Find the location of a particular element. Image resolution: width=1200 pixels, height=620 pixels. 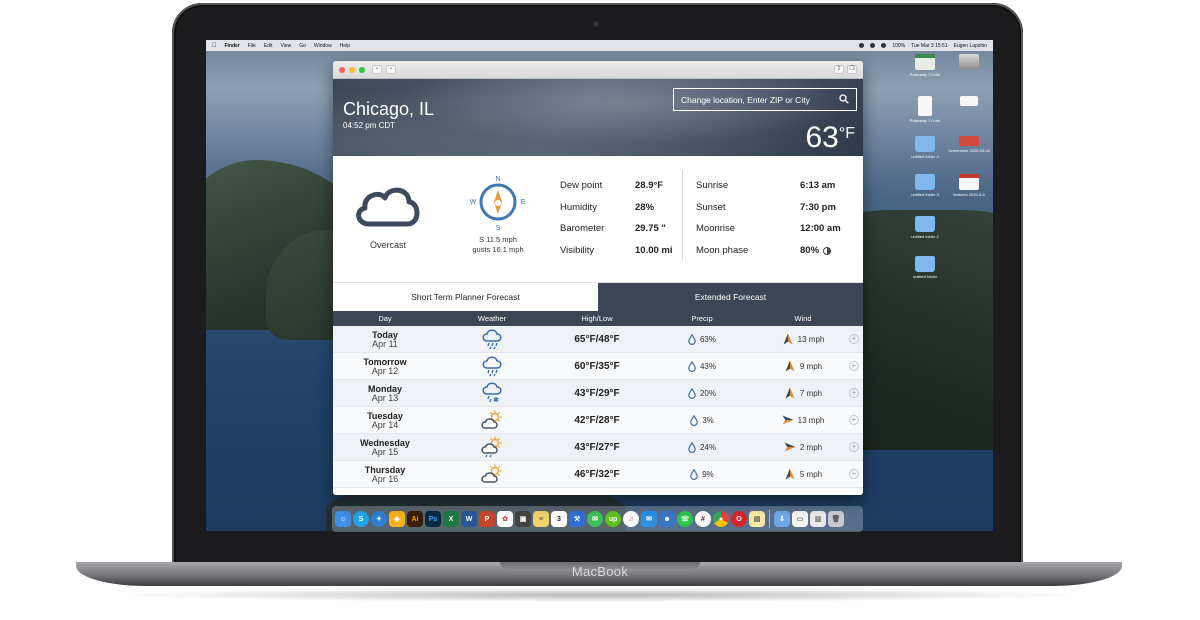

photos-icon: ✿ is located at coordinates (505, 519).